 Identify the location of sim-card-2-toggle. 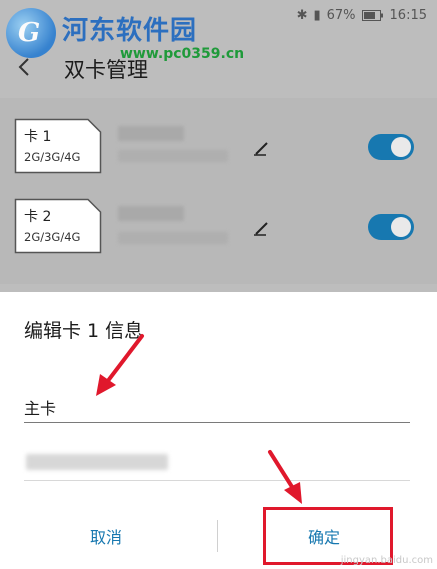
(391, 227).